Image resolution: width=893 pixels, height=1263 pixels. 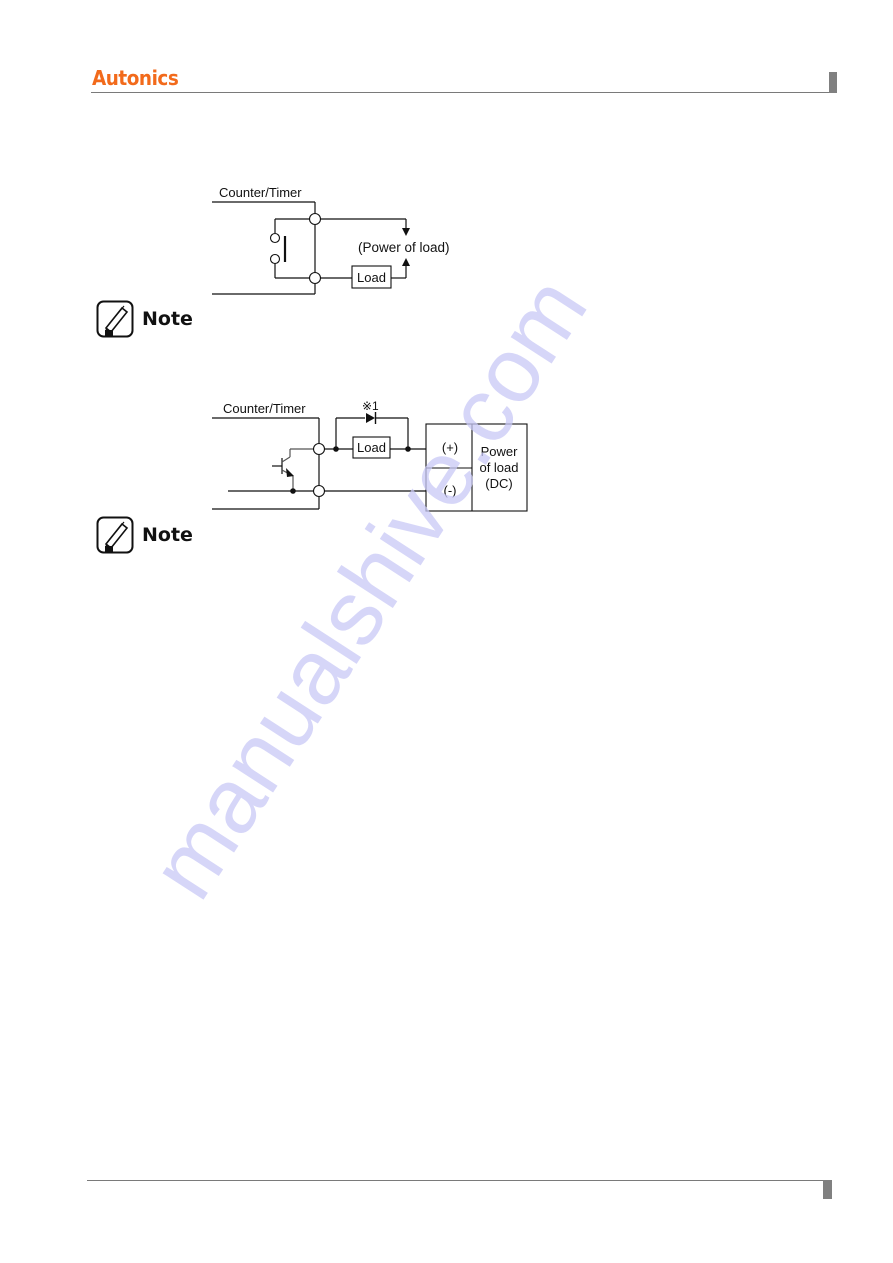 What do you see at coordinates (450, 447) in the screenshot?
I see `plus-terminal-label: (+)` at bounding box center [450, 447].